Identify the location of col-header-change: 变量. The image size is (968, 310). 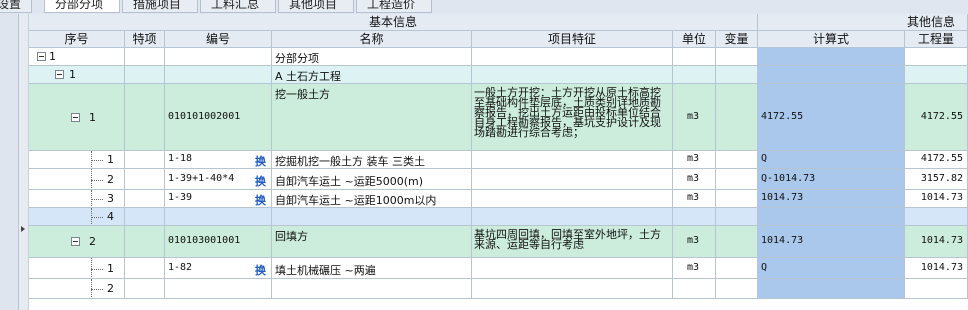
(737, 39).